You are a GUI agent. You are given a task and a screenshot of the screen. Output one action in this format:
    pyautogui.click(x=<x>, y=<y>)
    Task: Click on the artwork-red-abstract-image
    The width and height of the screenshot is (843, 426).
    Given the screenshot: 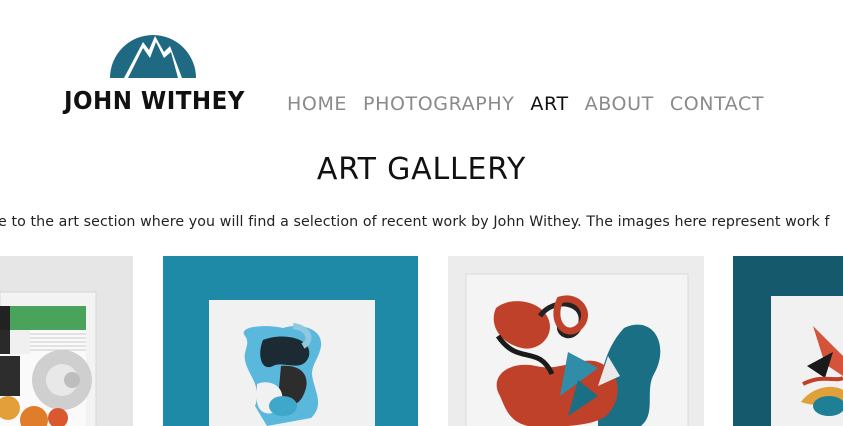 What is the action you would take?
    pyautogui.click(x=576, y=341)
    